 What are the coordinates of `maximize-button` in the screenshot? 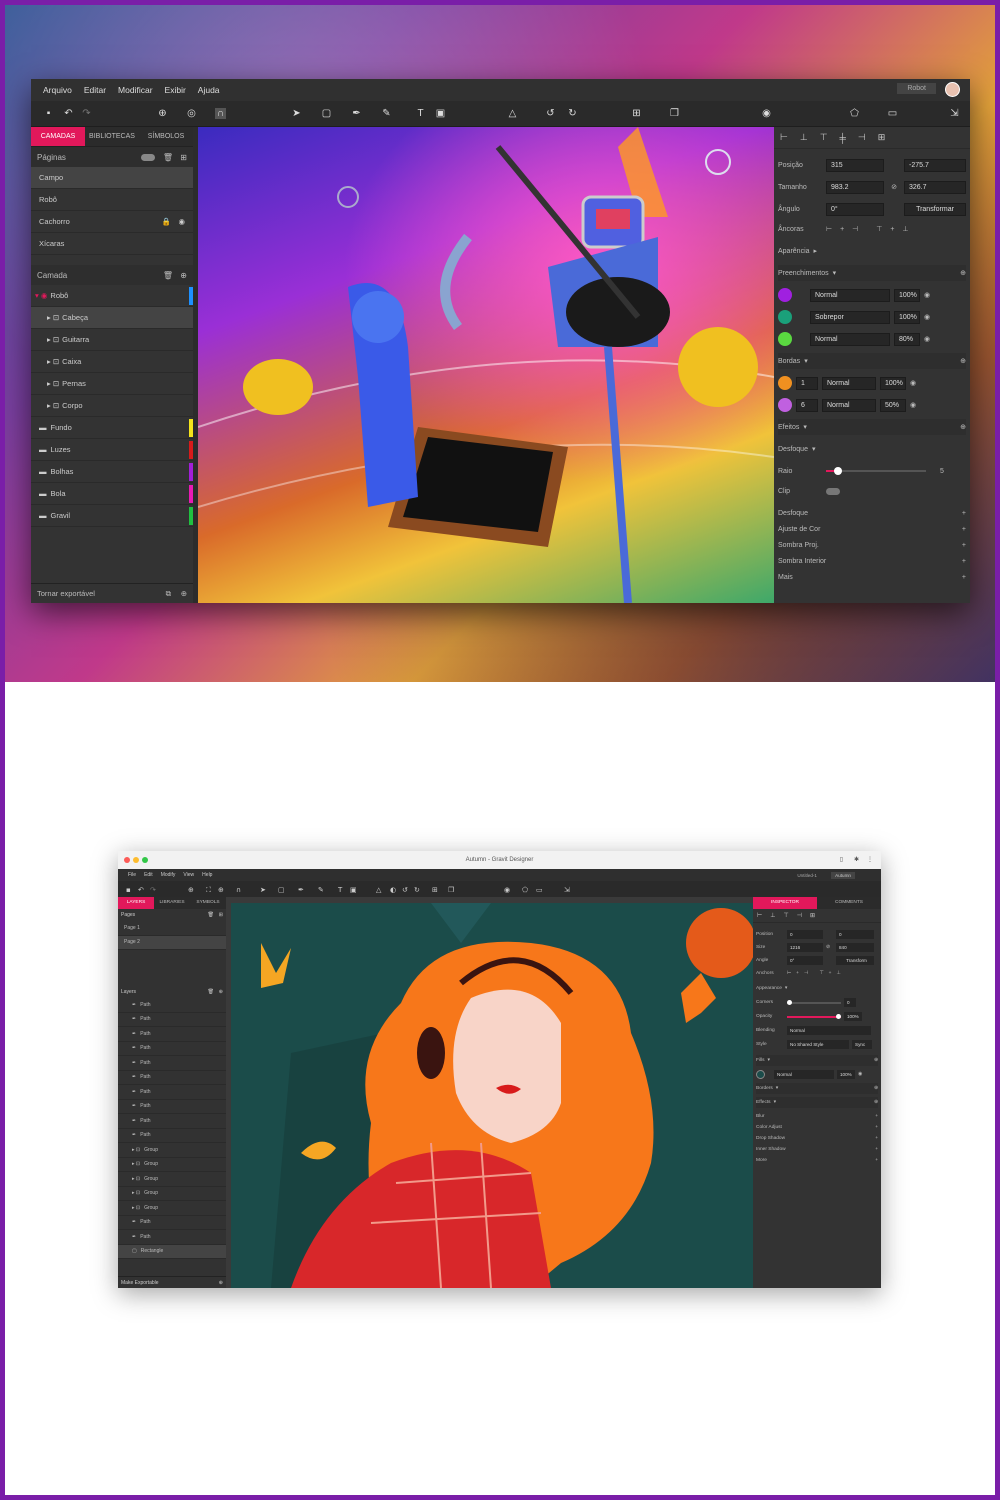 It's located at (145, 860).